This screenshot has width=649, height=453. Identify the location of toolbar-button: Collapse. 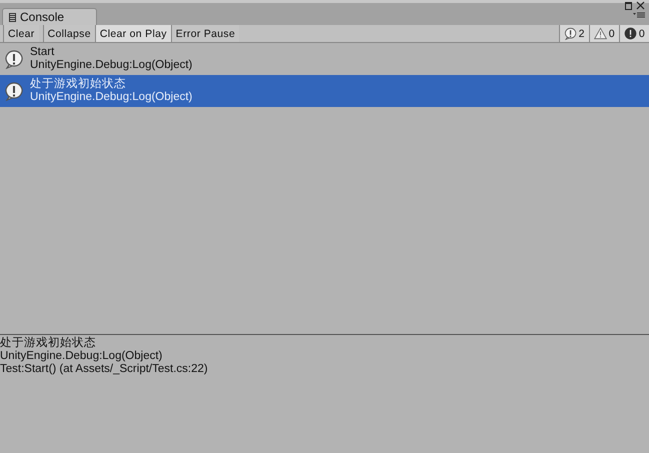
(68, 33).